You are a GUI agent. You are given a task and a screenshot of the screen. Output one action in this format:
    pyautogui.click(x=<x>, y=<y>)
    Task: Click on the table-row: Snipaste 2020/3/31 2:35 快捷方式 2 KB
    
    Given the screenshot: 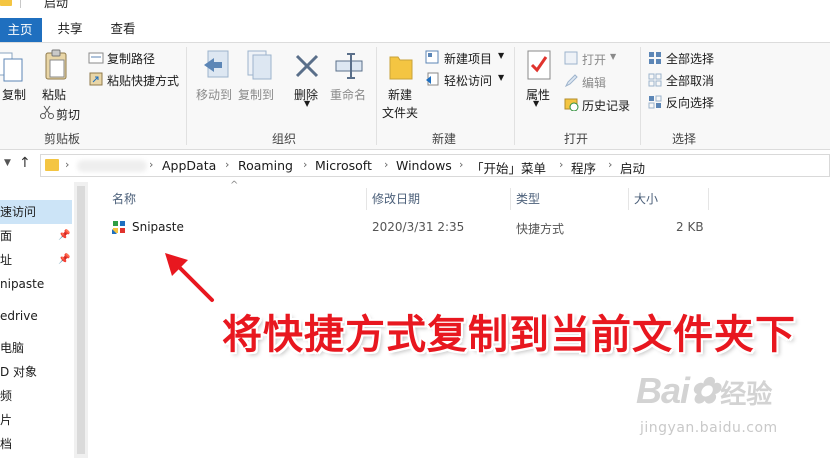 What is the action you would take?
    pyautogui.click(x=460, y=228)
    